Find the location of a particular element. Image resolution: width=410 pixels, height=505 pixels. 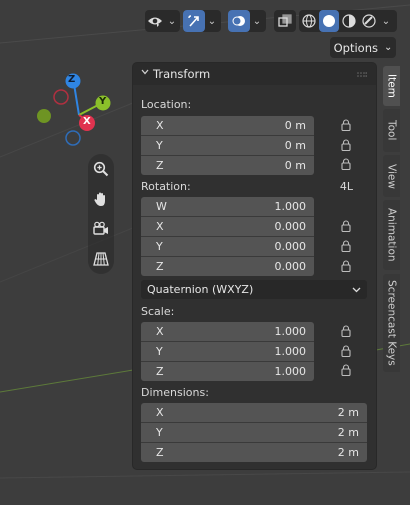

tab-label: Animation is located at coordinates (391, 235).